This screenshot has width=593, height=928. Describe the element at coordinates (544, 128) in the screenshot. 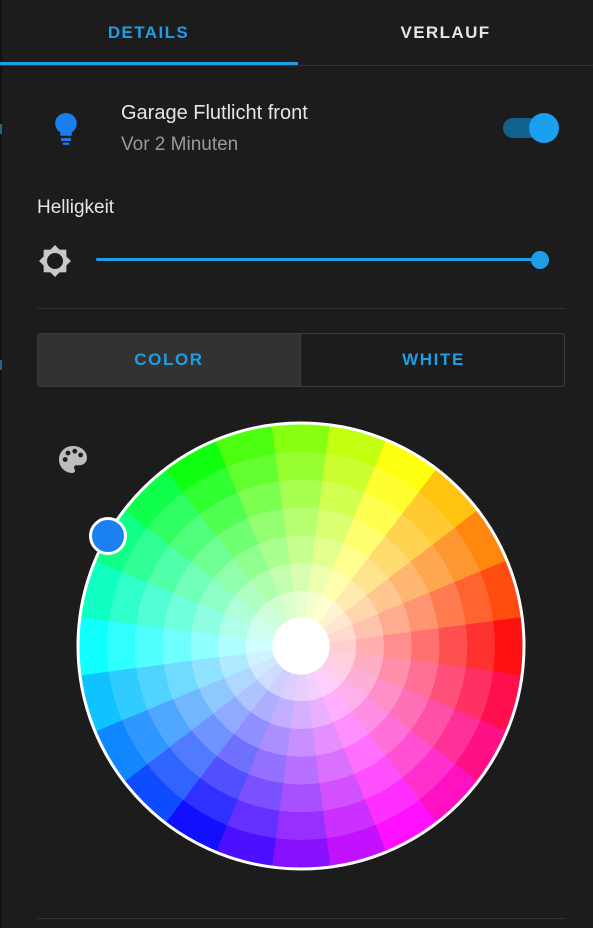

I see `toggle-thumb` at that location.